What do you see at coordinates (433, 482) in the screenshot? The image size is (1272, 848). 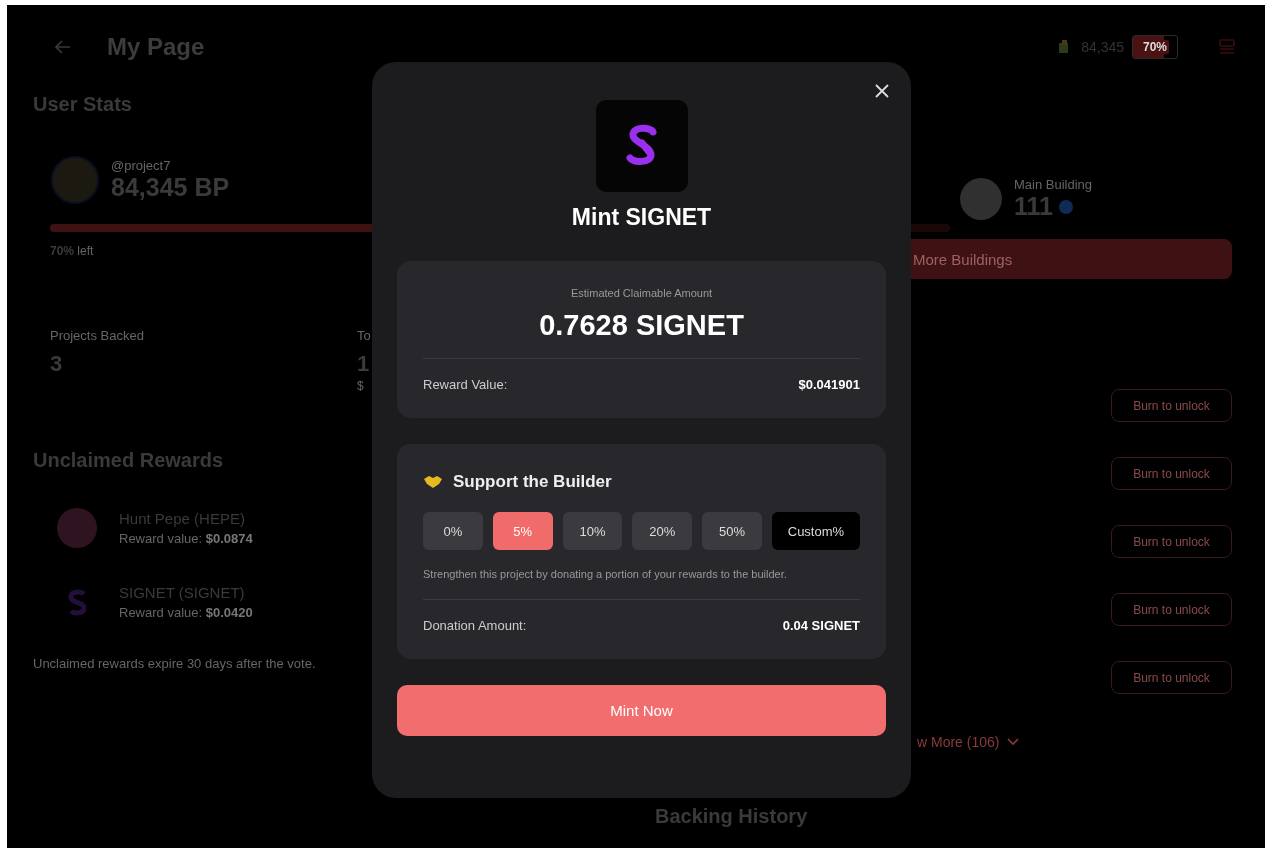 I see `handshake-icon` at bounding box center [433, 482].